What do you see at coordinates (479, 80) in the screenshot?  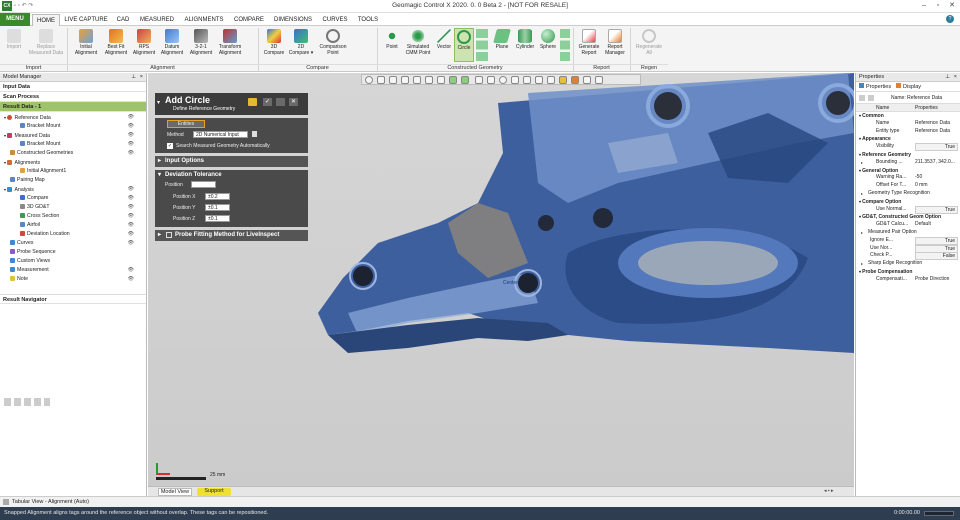 I see `line-select-icon` at bounding box center [479, 80].